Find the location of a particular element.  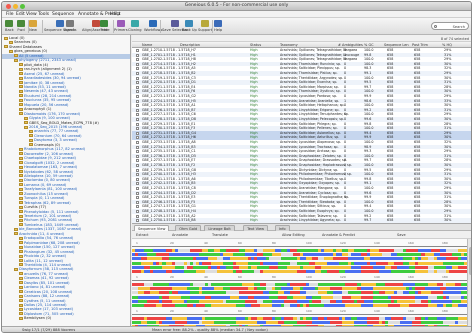

tree-item-label: Tarafylaenla (81, 100 unread) is located at coordinates (51, 189).